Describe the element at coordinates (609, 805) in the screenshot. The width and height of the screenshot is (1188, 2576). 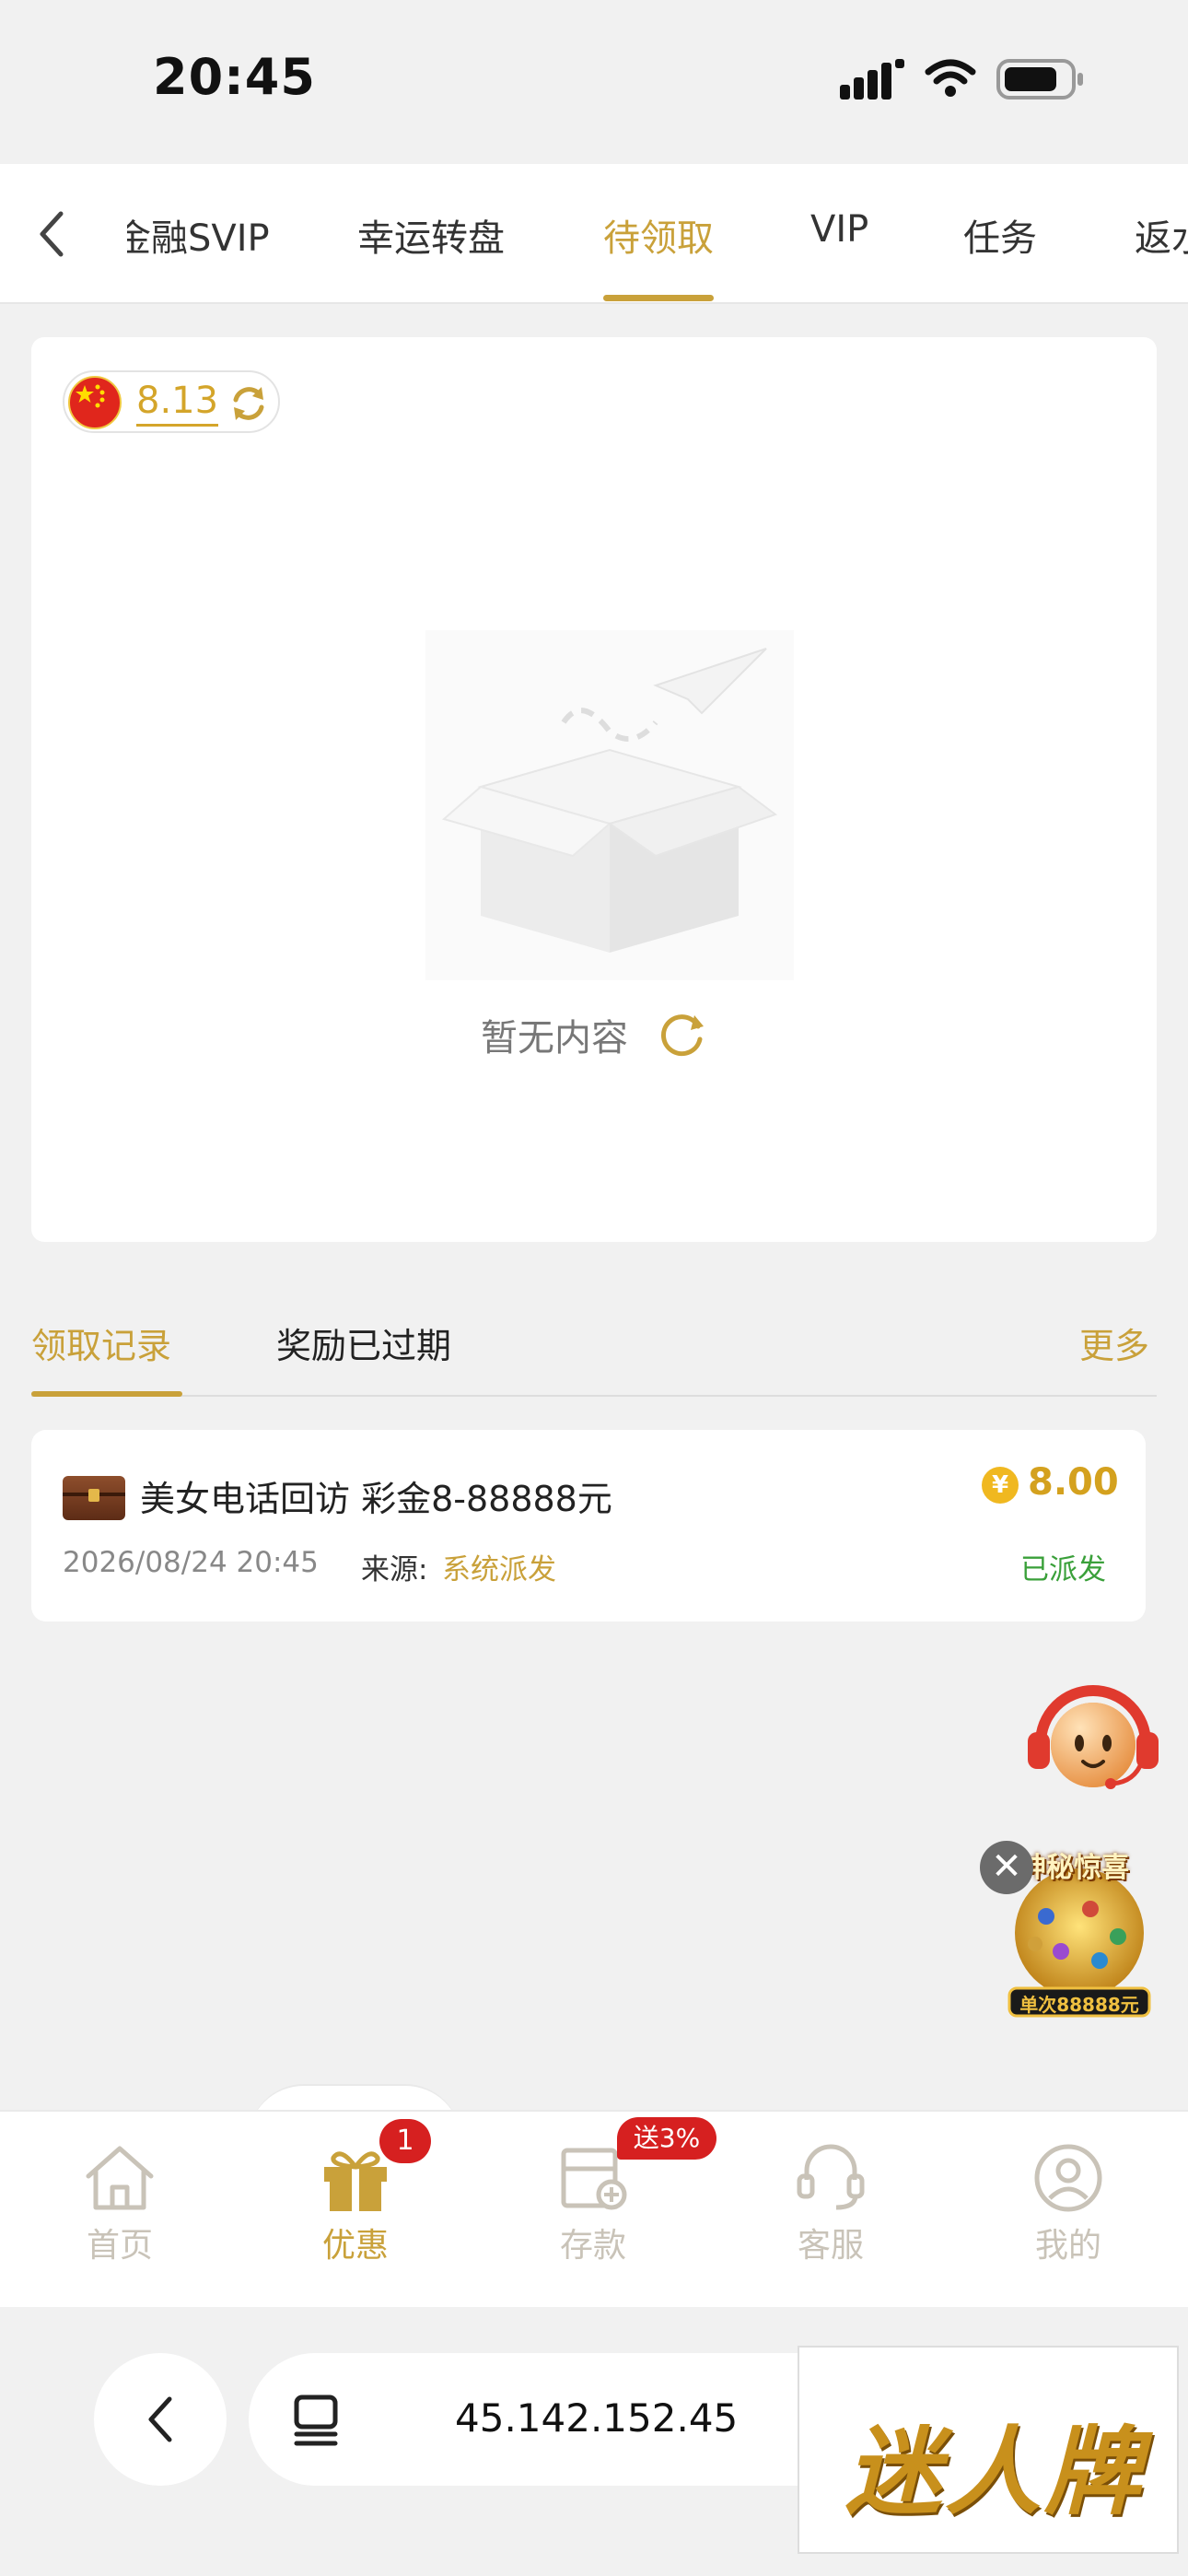
I see `empty-box-illustration` at that location.